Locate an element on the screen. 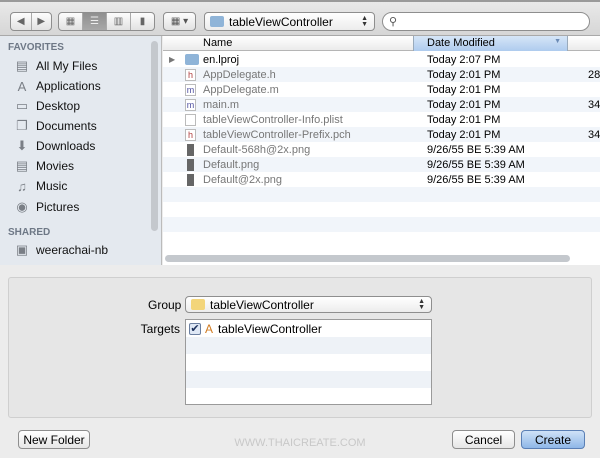  sidebar-item-movies: ▤ Movies is located at coordinates (44, 166).